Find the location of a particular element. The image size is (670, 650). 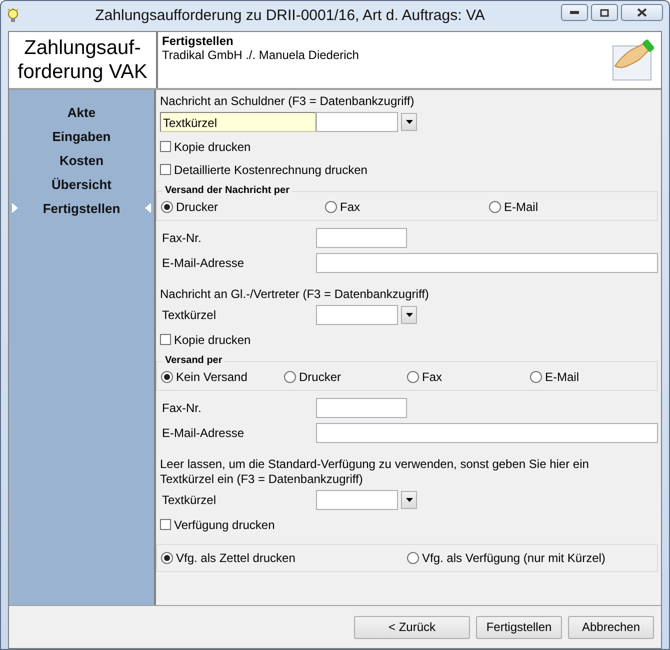

footer-button: < Zurück is located at coordinates (412, 627).